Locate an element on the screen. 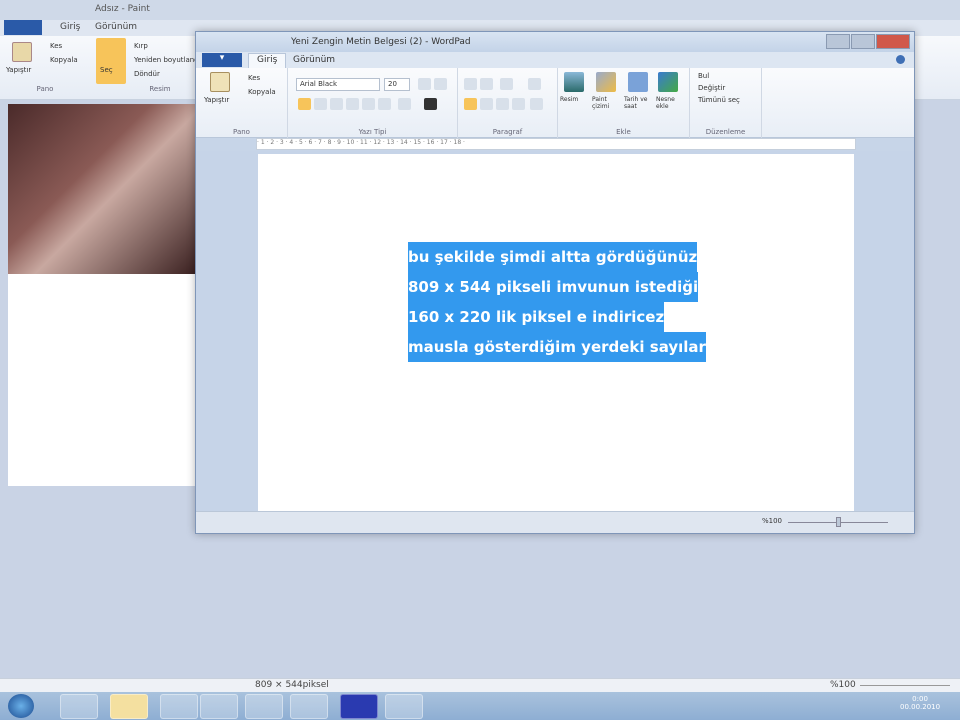 Image resolution: width=960 pixels, height=720 pixels. selected-text-line: 160 x 220 lik piksel e indiricez is located at coordinates (536, 317).